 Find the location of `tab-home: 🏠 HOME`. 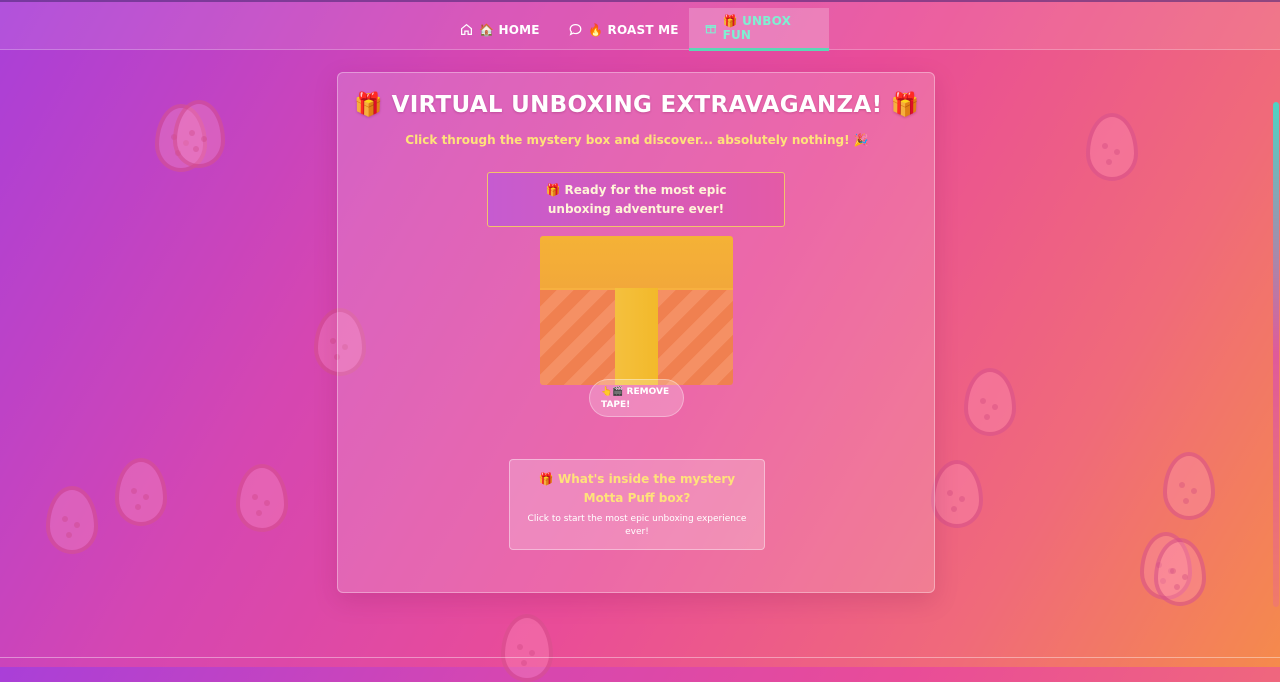

tab-home: 🏠 HOME is located at coordinates (500, 29).